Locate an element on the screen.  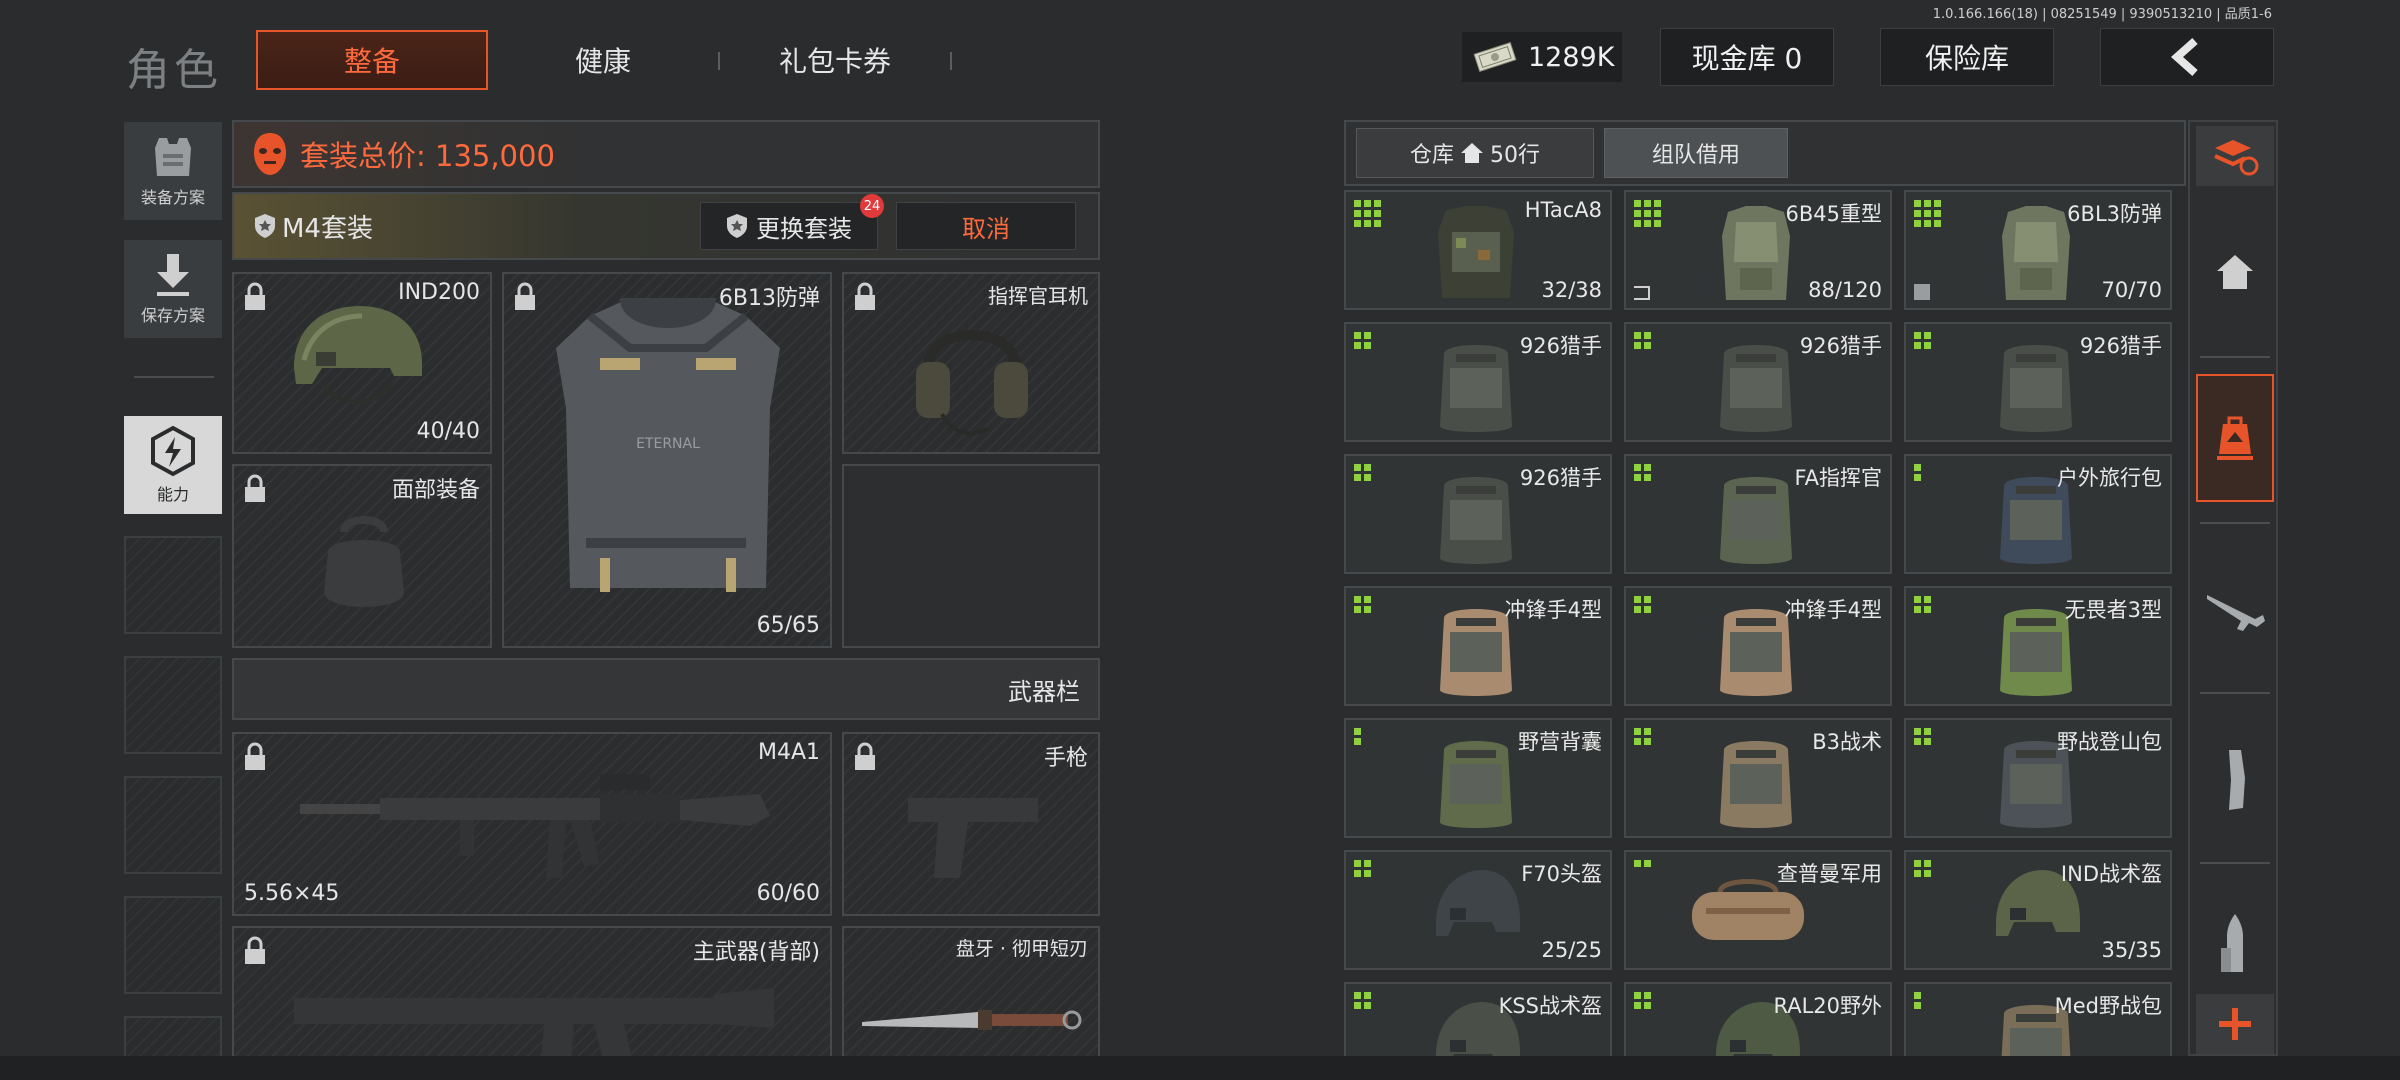
empty-rail-slot is located at coordinates (173, 945).